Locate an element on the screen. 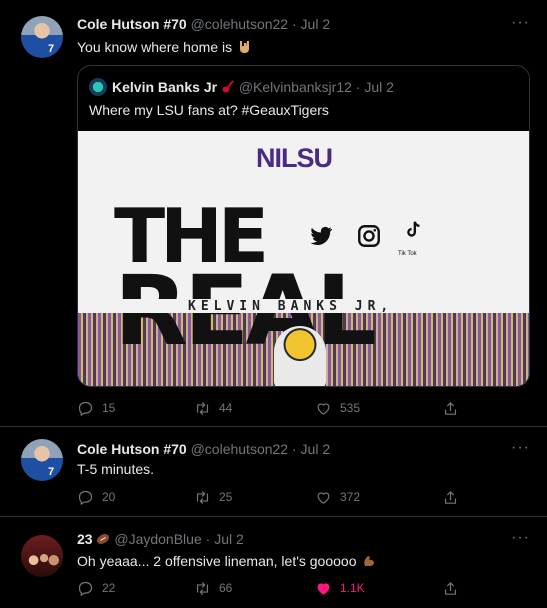 This screenshot has width=547, height=608. like-count: 372 is located at coordinates (350, 497).